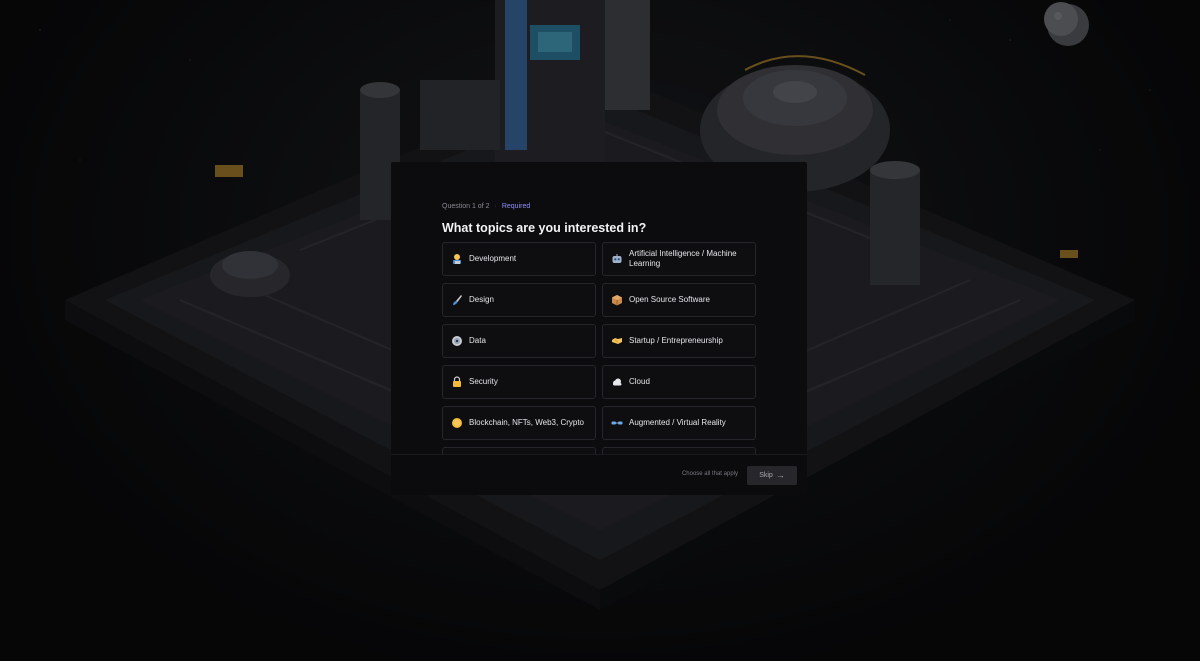 This screenshot has width=1200, height=661. What do you see at coordinates (477, 340) in the screenshot?
I see `topic-label: Data` at bounding box center [477, 340].